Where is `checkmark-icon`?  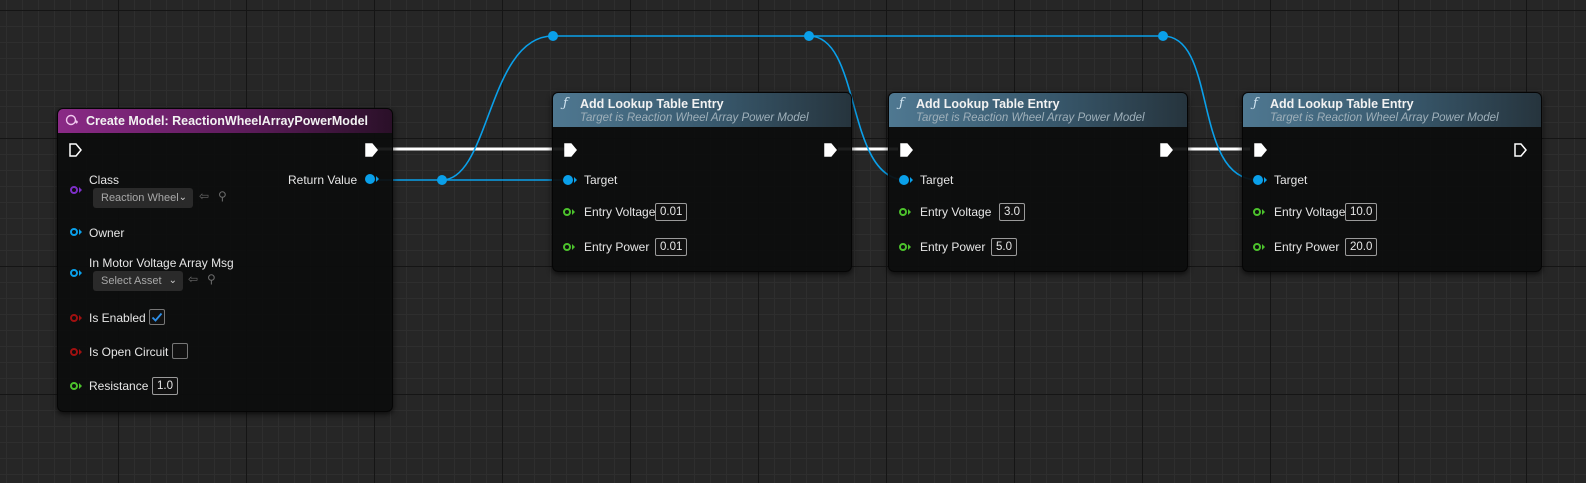 checkmark-icon is located at coordinates (157, 317).